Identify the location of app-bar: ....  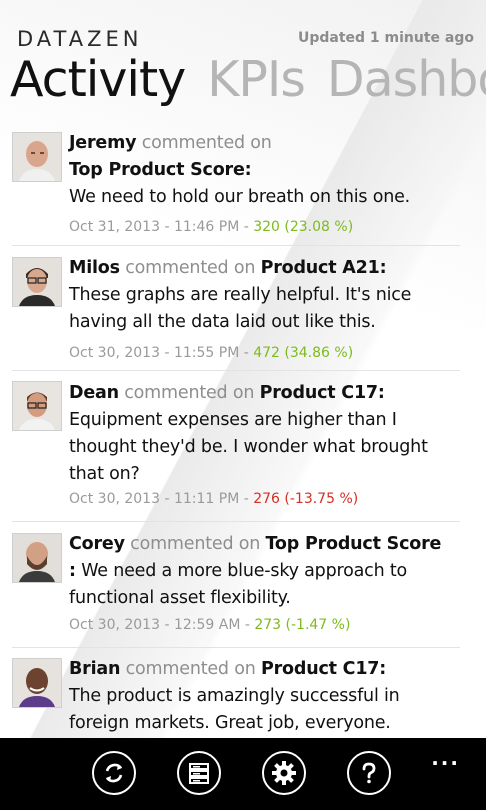
(243, 774).